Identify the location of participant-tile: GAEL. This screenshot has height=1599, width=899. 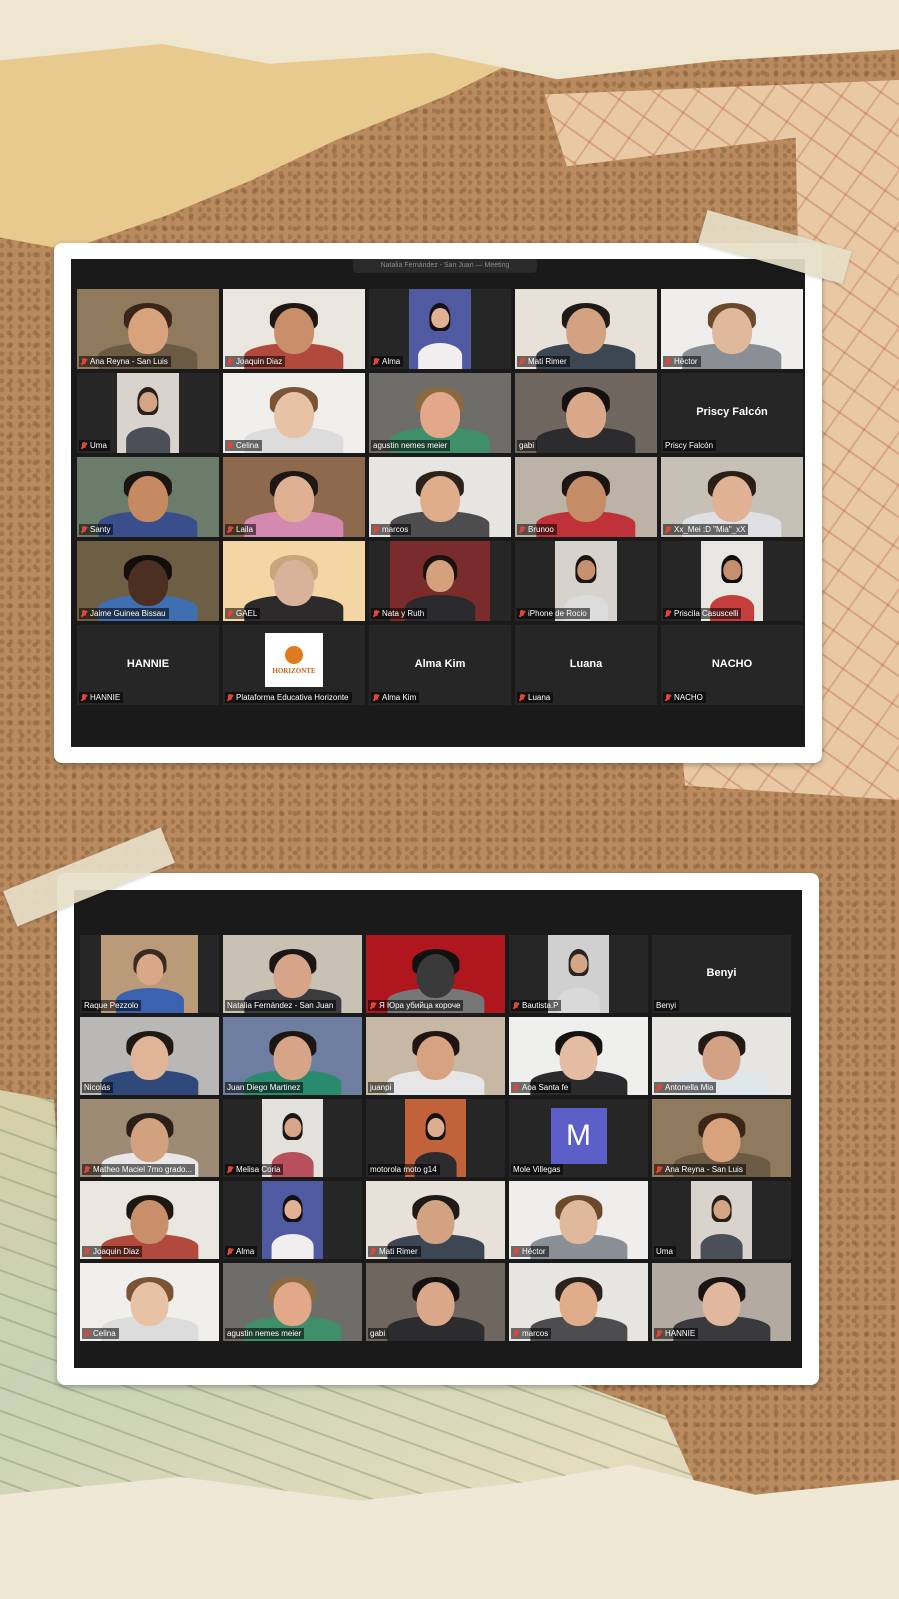
(294, 581).